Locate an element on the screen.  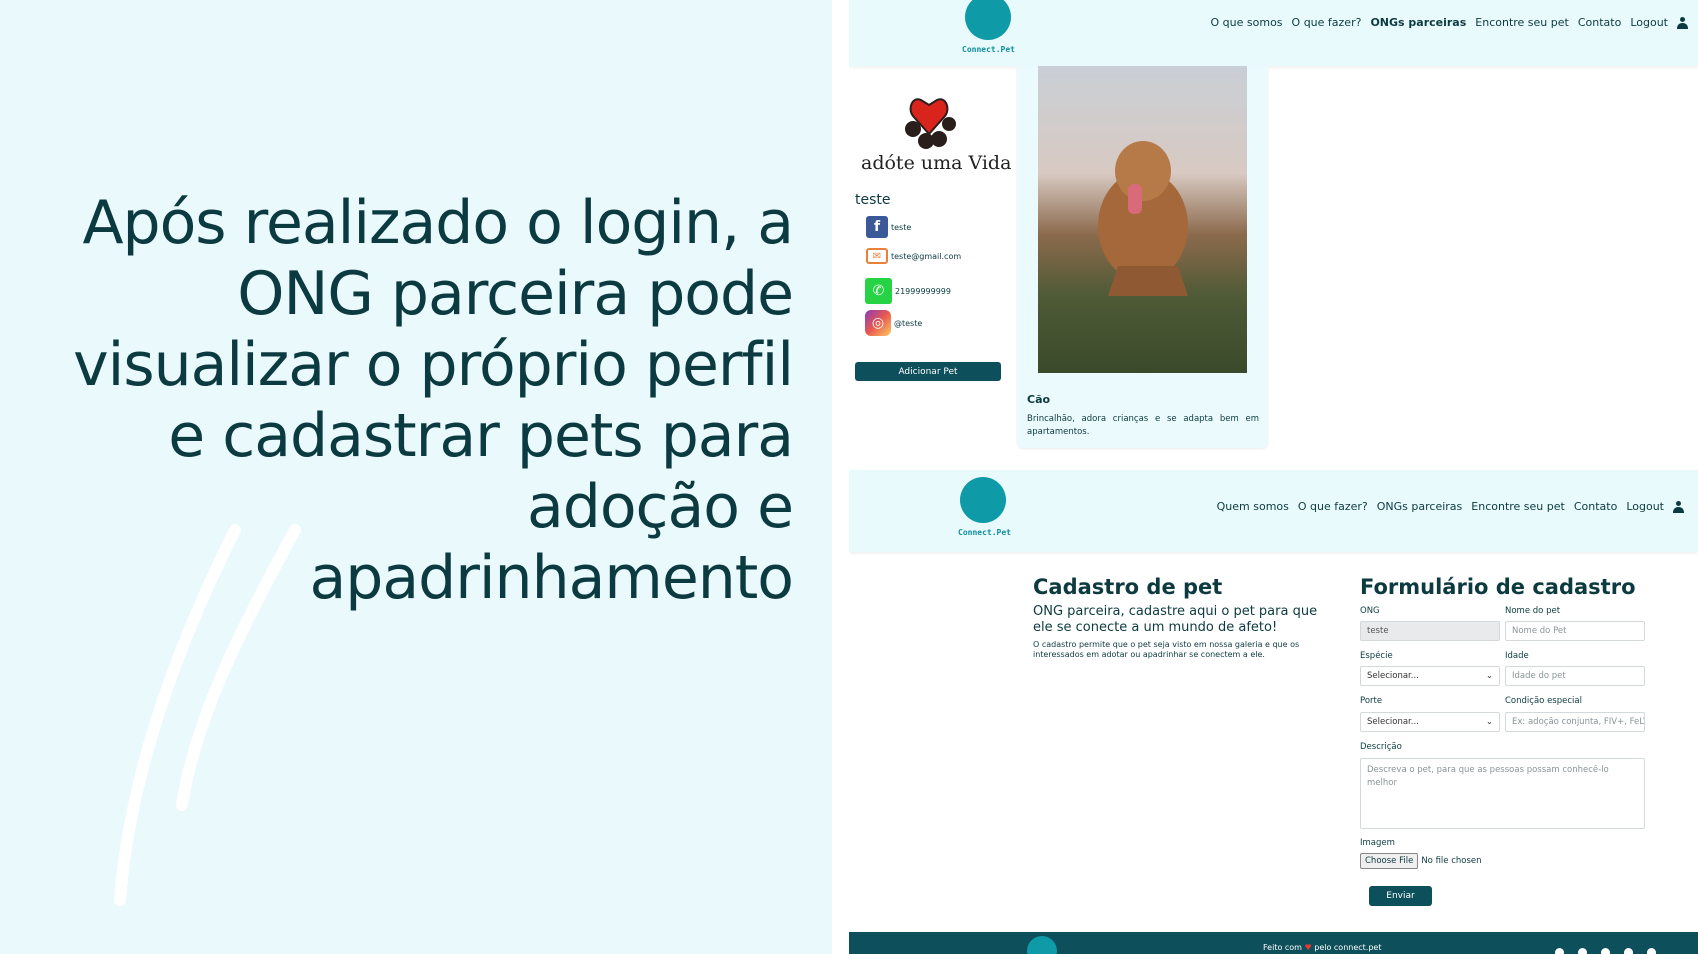
footer-logo-icon is located at coordinates (1042, 945).